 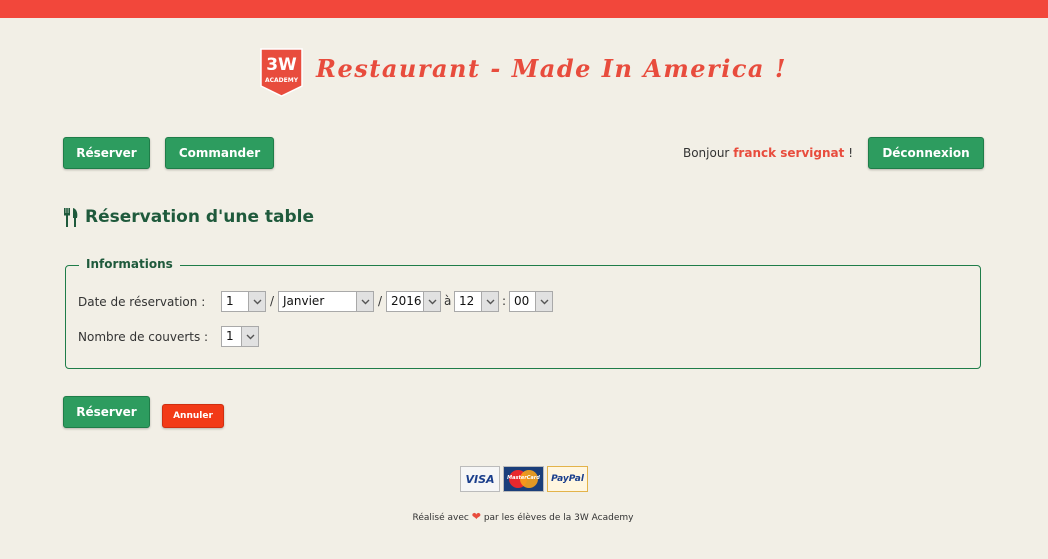 What do you see at coordinates (282, 80) in the screenshot?
I see `logo-text-bottom: ACADEMY` at bounding box center [282, 80].